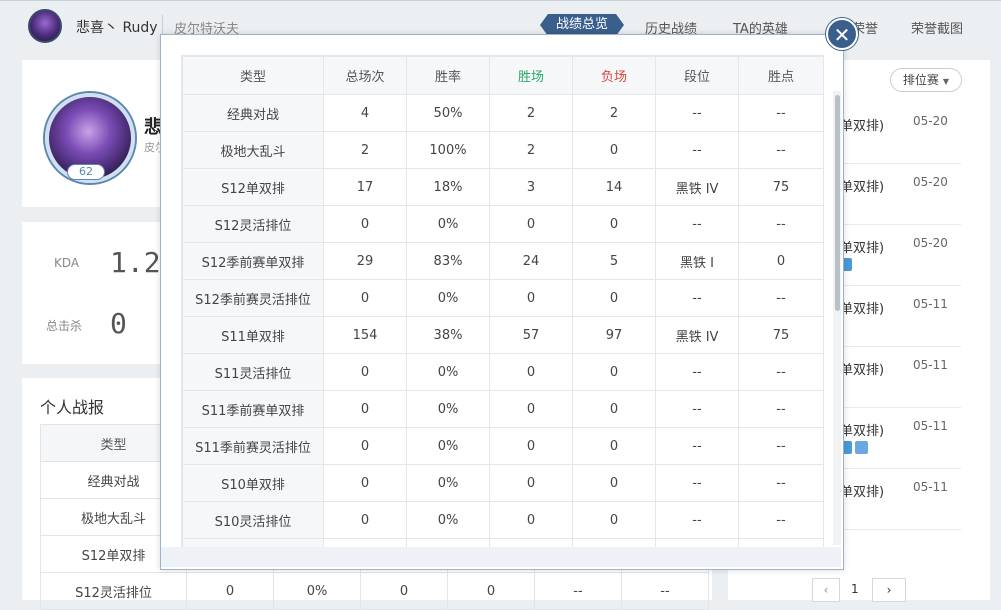  Describe the element at coordinates (861, 447) in the screenshot. I see `image-icon` at that location.